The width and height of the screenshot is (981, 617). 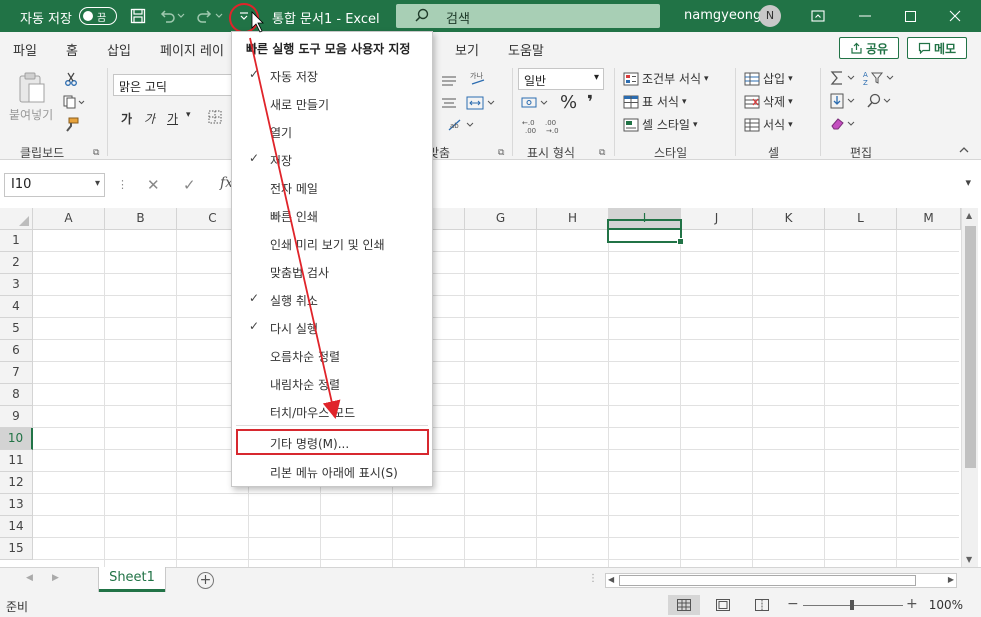 I want to click on zoom-slider-thumb, so click(x=852, y=605).